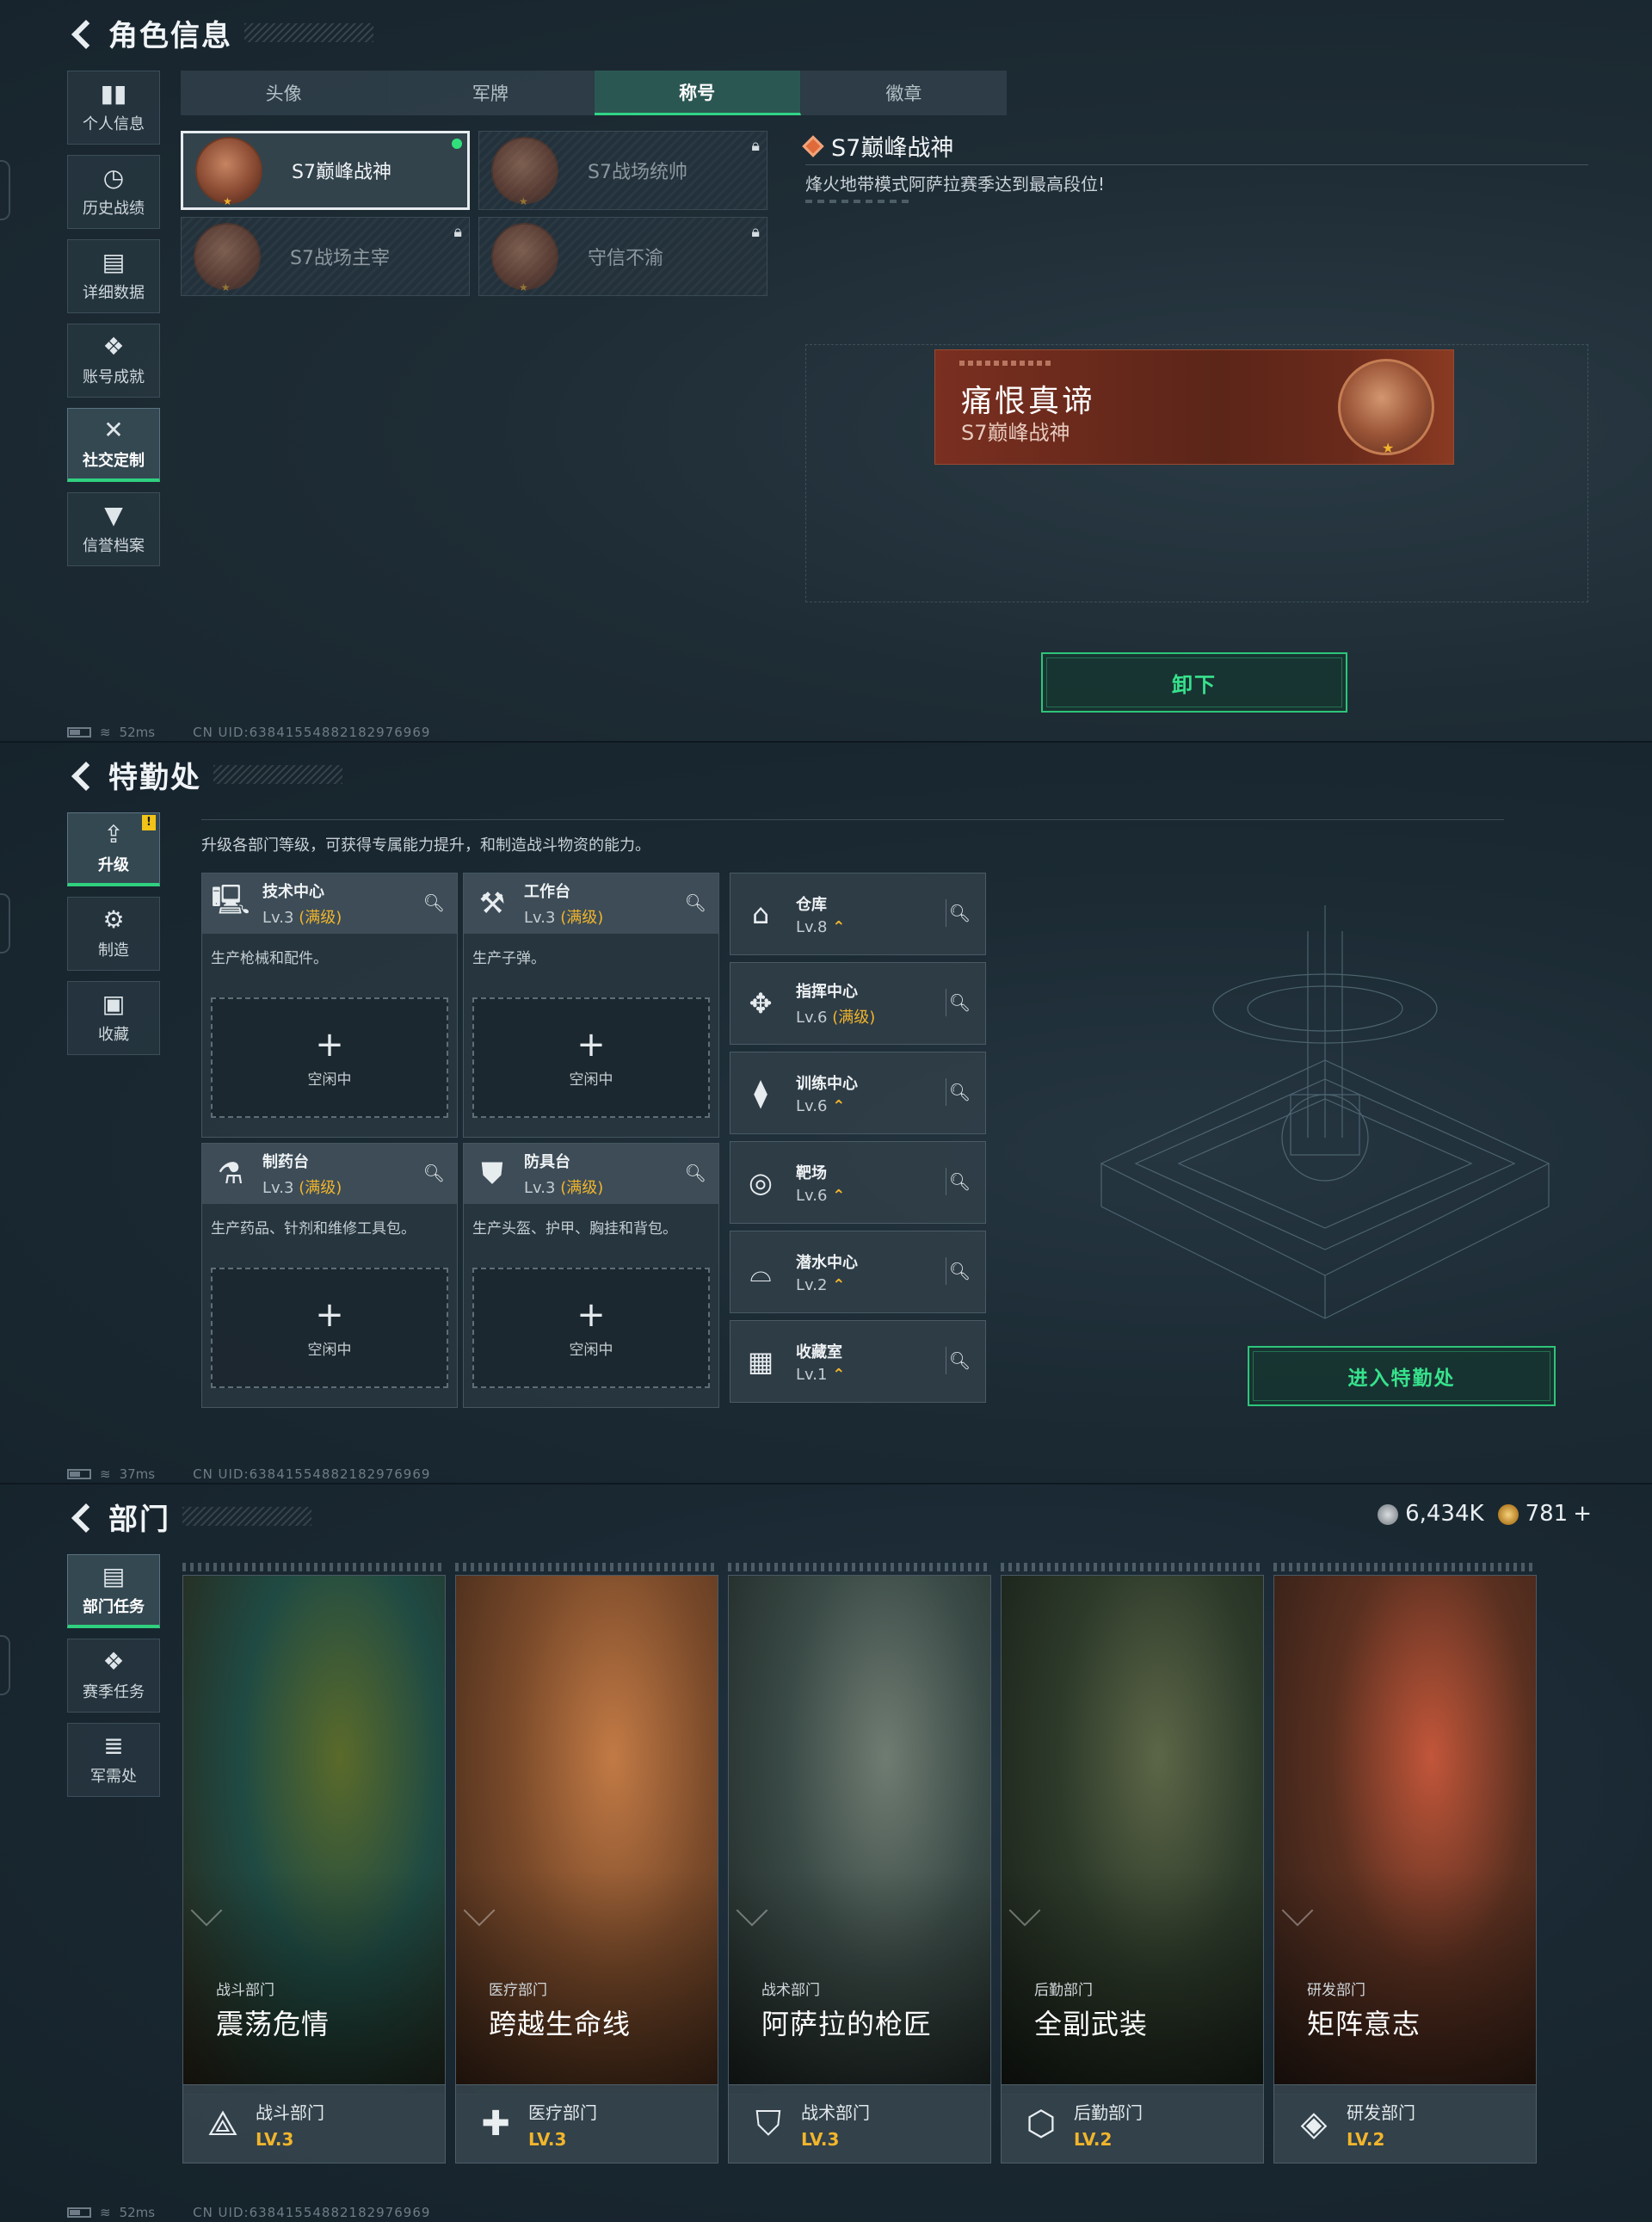 The image size is (1652, 2222). I want to click on title-card: 守信不渝 🔒︎, so click(622, 256).